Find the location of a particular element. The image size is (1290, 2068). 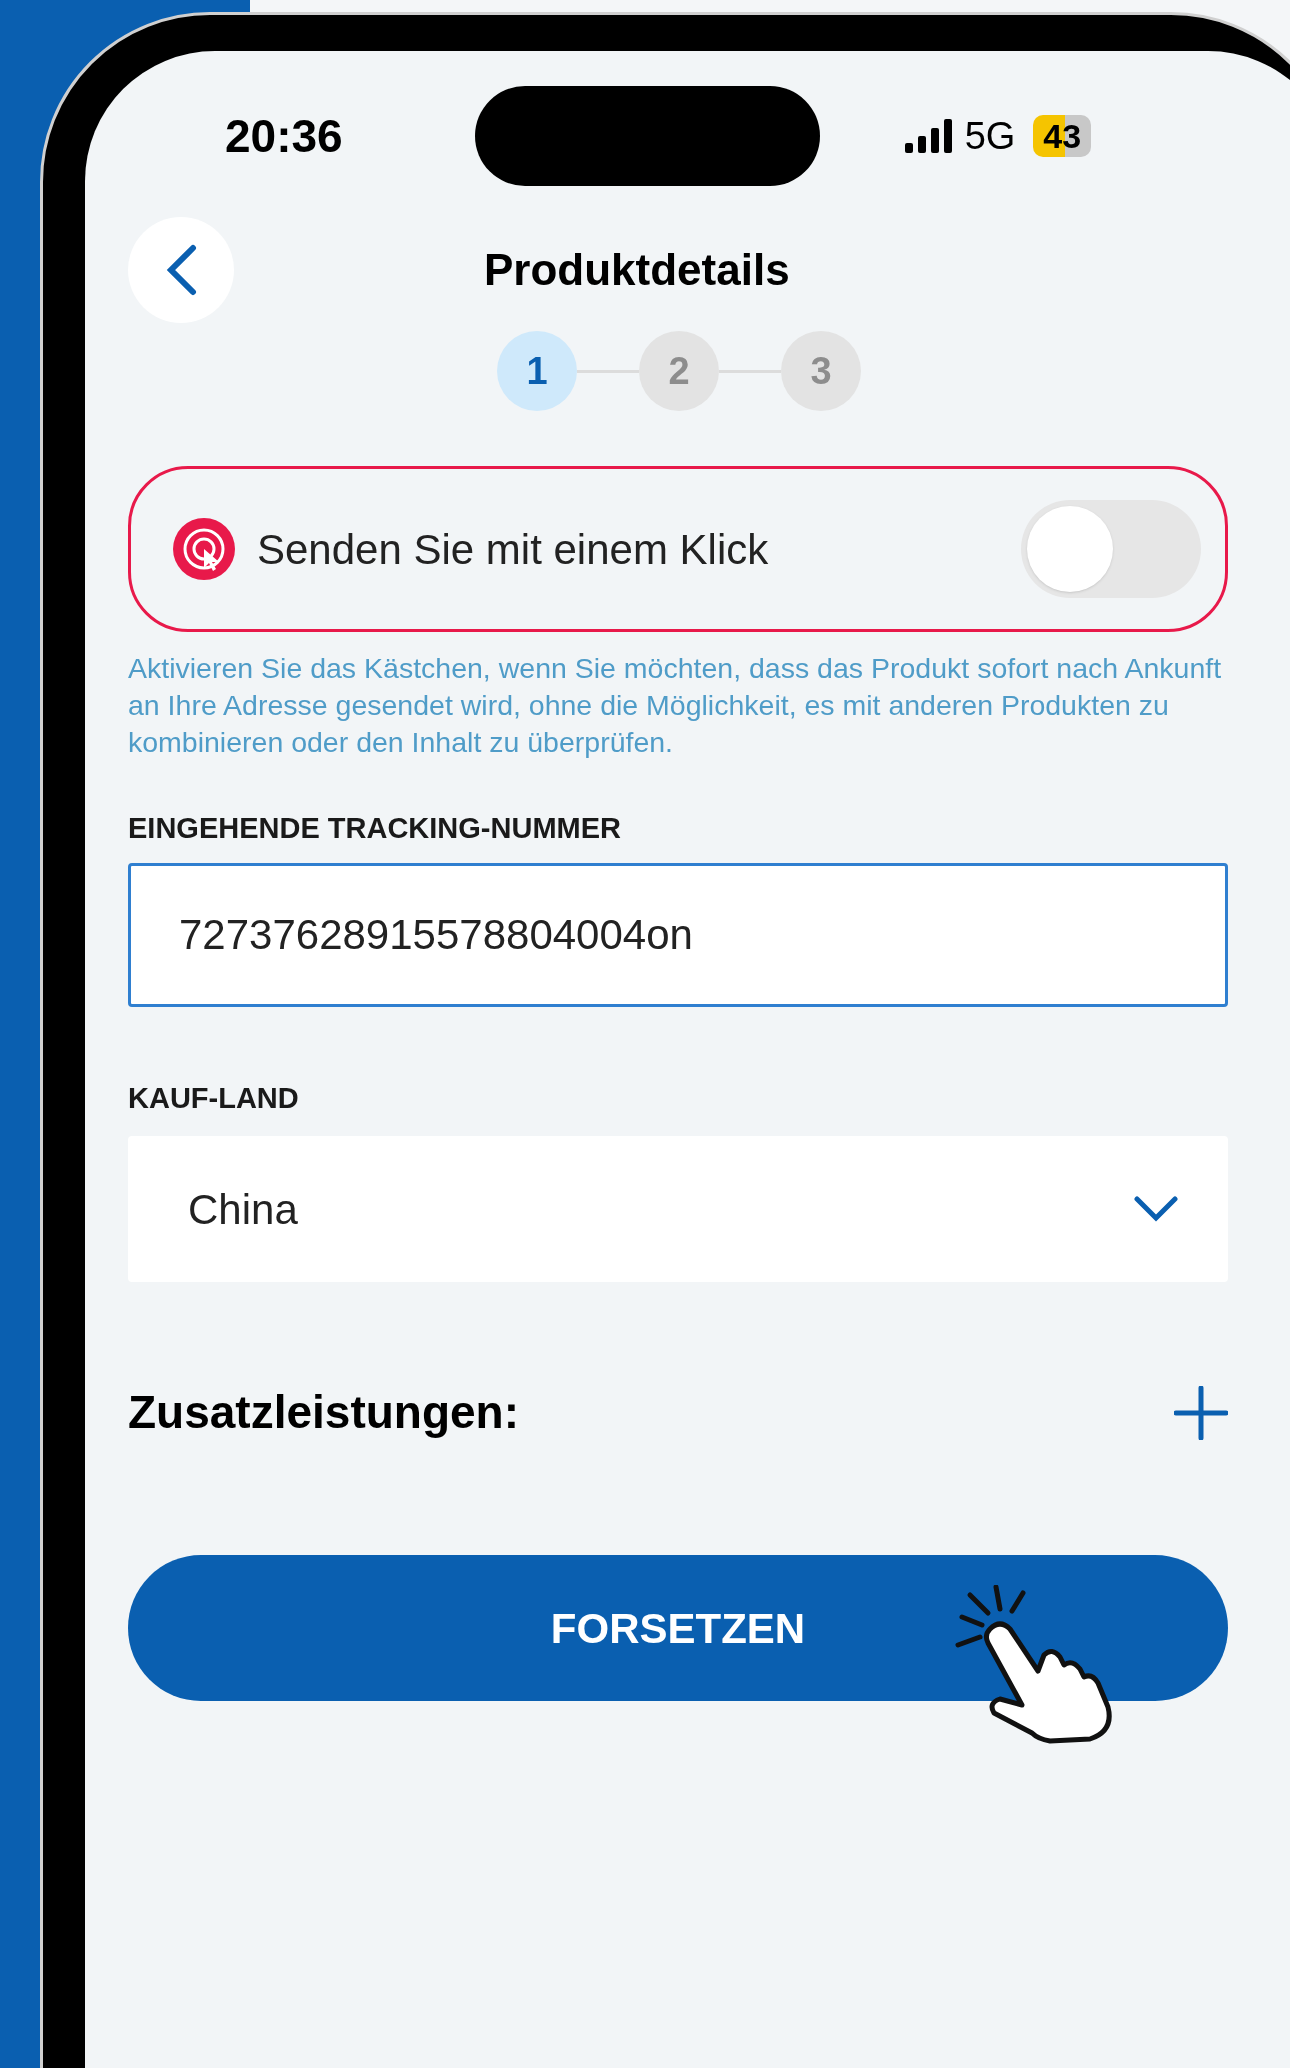

one-click-label: Senden Sie mit einem Klick is located at coordinates (513, 549).